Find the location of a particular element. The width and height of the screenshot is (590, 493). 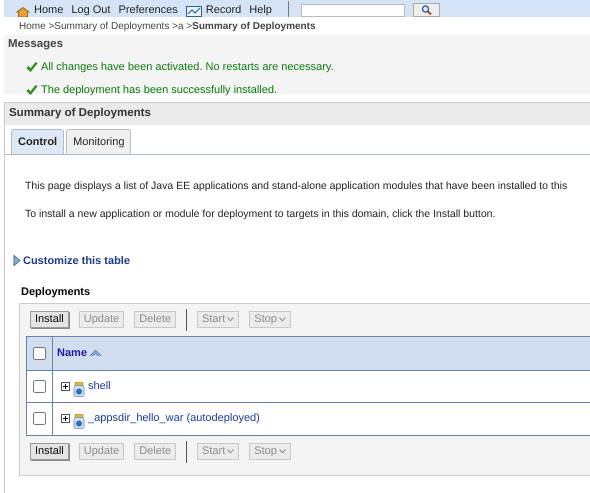

tab: Monitoring is located at coordinates (99, 141).